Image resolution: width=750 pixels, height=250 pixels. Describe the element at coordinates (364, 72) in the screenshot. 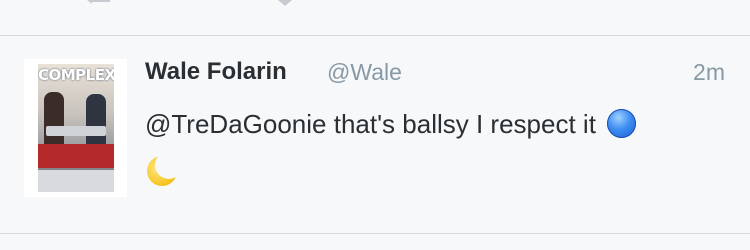

I see `screen-name: @Wale` at that location.